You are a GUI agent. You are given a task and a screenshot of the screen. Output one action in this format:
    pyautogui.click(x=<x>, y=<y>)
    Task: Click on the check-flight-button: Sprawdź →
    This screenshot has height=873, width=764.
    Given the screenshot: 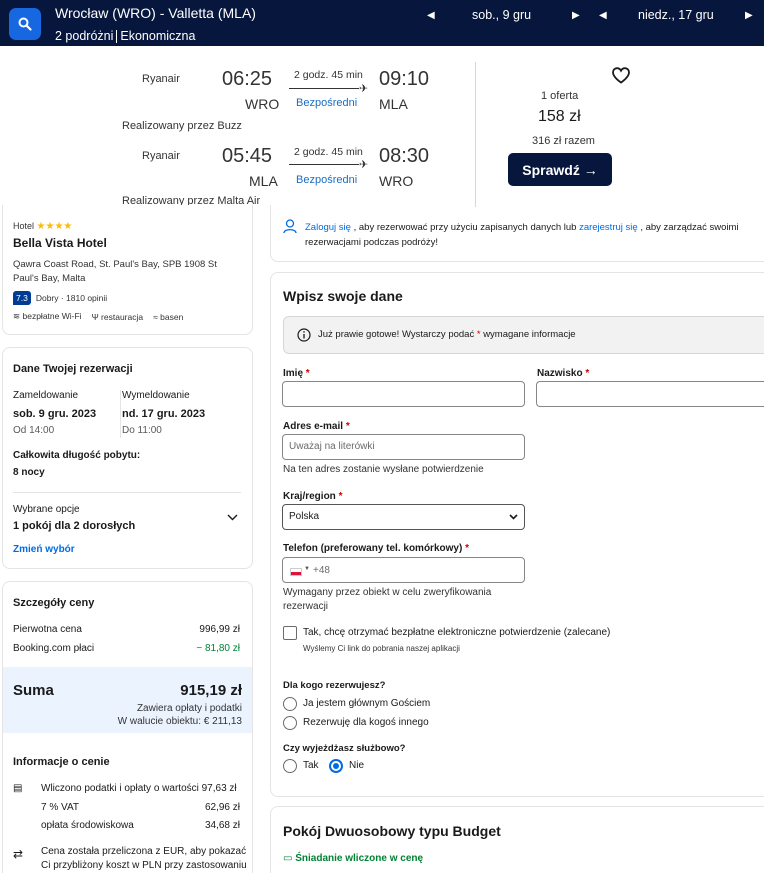 What is the action you would take?
    pyautogui.click(x=560, y=169)
    